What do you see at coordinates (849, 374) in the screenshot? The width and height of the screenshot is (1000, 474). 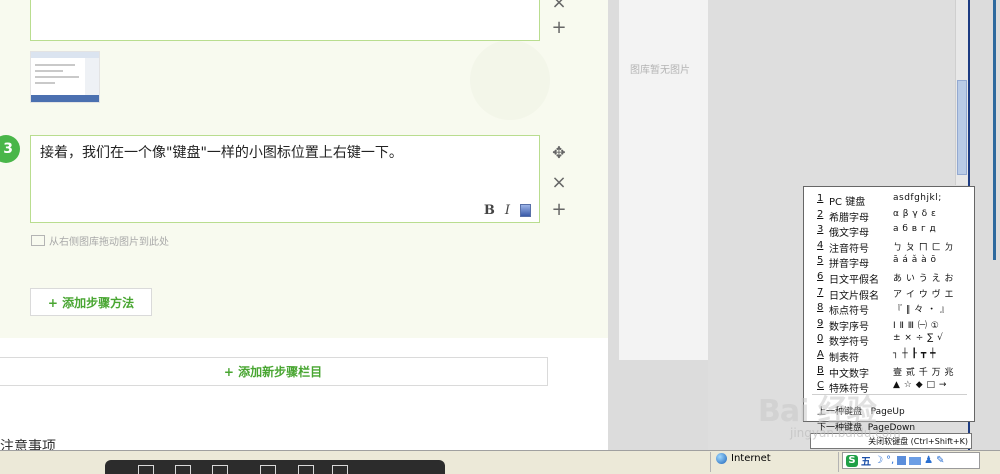 I see `menu-item-label: 中文数字` at bounding box center [849, 374].